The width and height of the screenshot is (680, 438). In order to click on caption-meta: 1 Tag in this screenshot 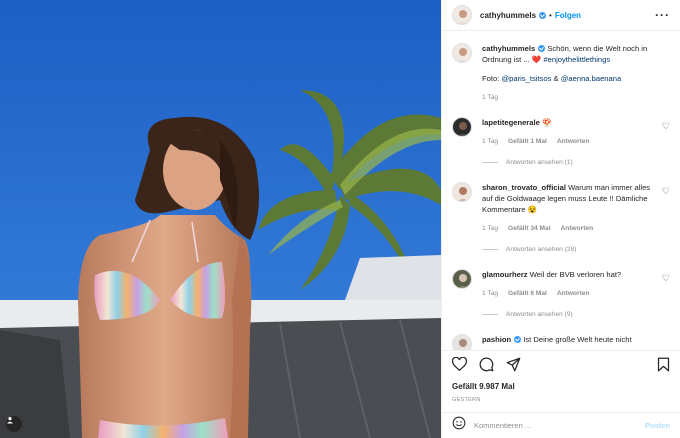, I will do `click(576, 97)`.